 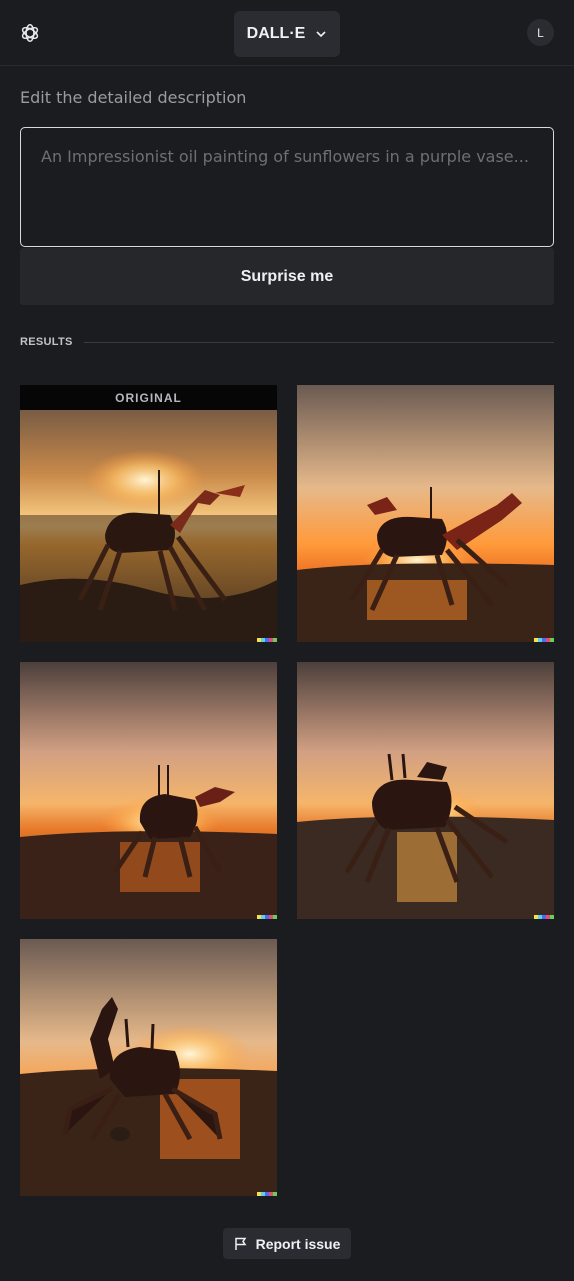 I want to click on original-badge: ORIGINAL, so click(x=148, y=397).